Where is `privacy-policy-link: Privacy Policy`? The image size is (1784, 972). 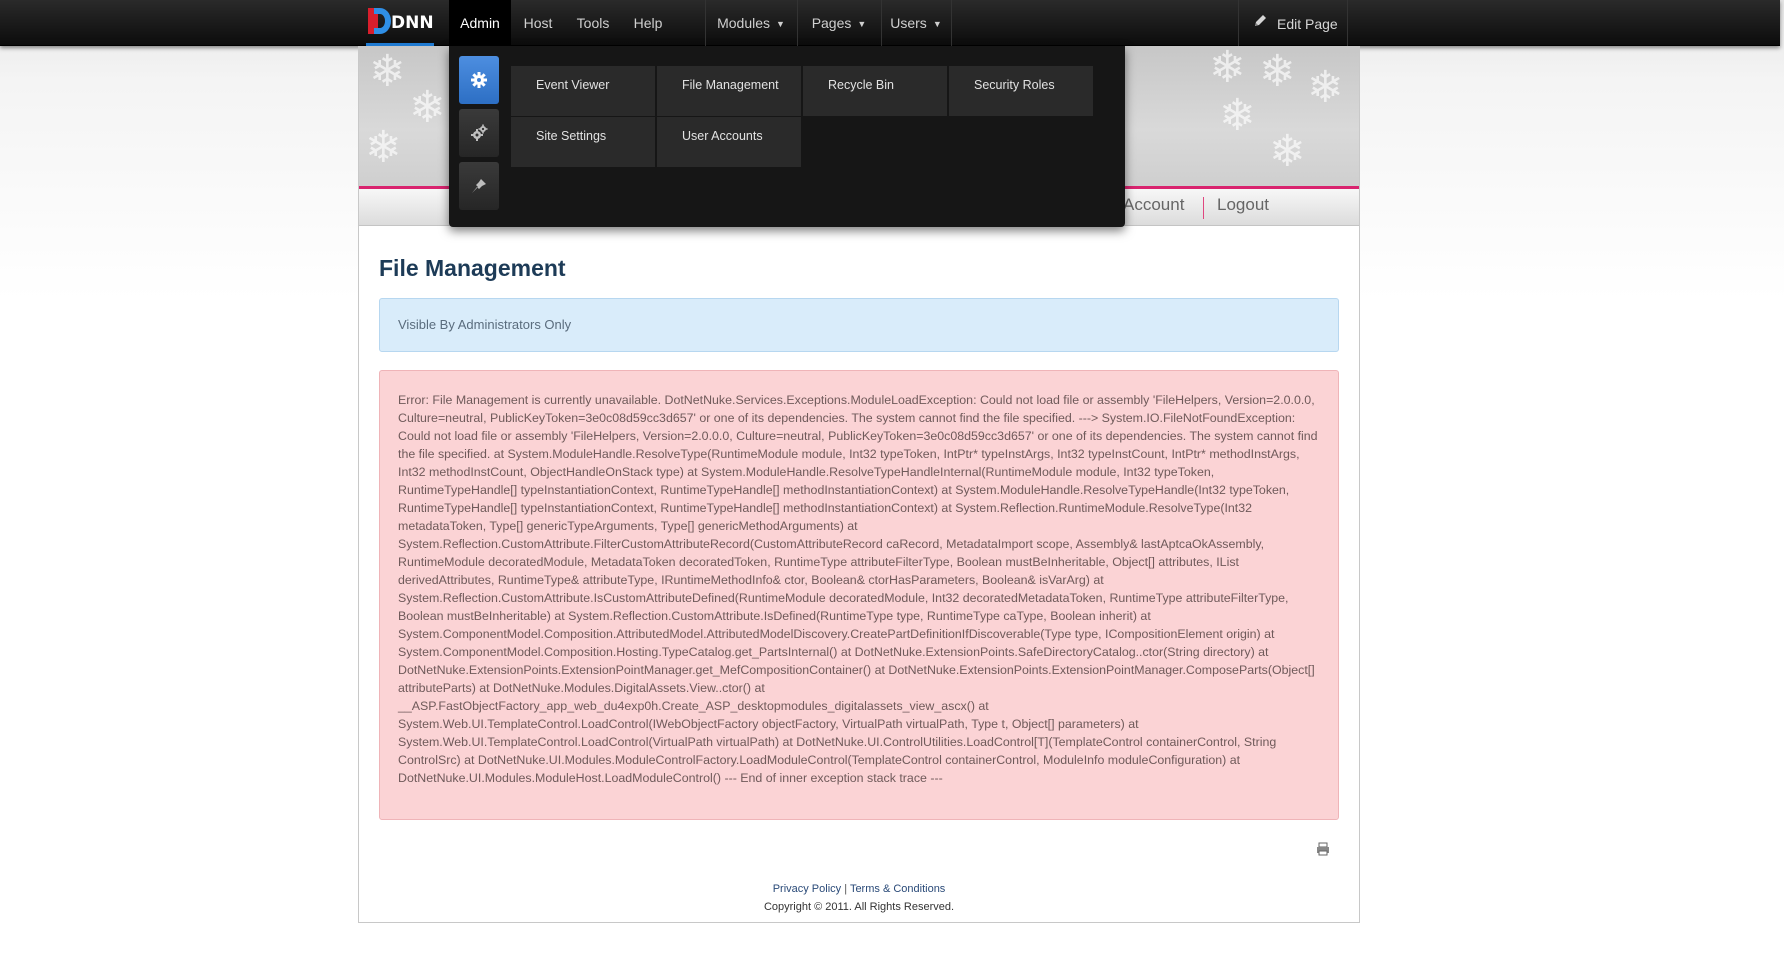 privacy-policy-link: Privacy Policy is located at coordinates (807, 889).